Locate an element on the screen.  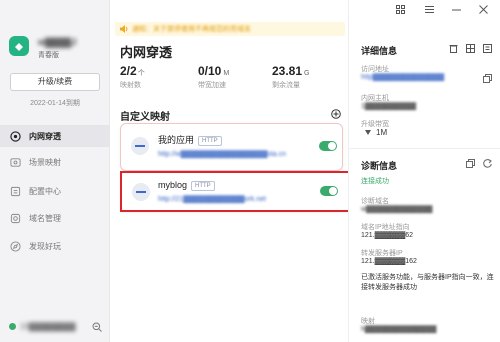
stat-traffic: 23.81 G 剩余流量 is located at coordinates (290, 77).